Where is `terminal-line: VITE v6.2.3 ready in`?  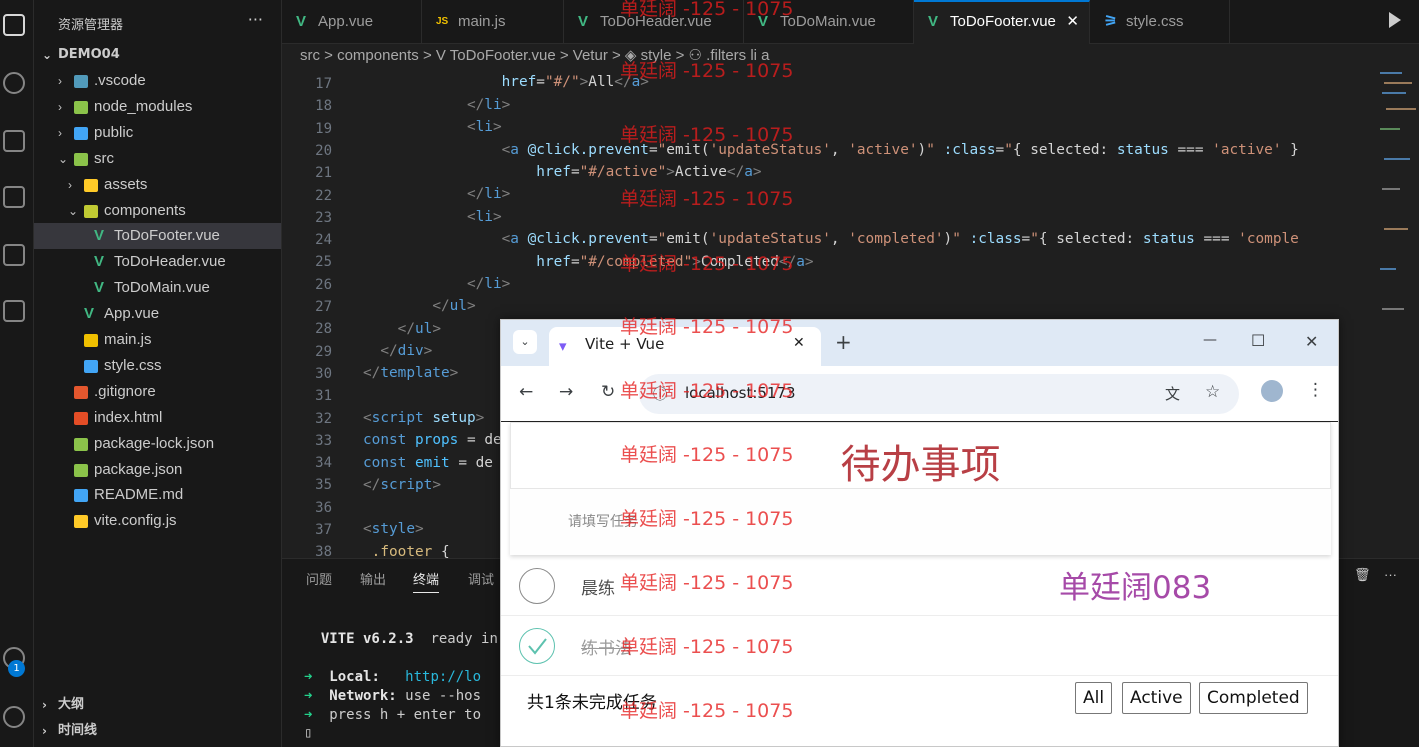
terminal-line: VITE v6.2.3 ready in is located at coordinates (409, 639).